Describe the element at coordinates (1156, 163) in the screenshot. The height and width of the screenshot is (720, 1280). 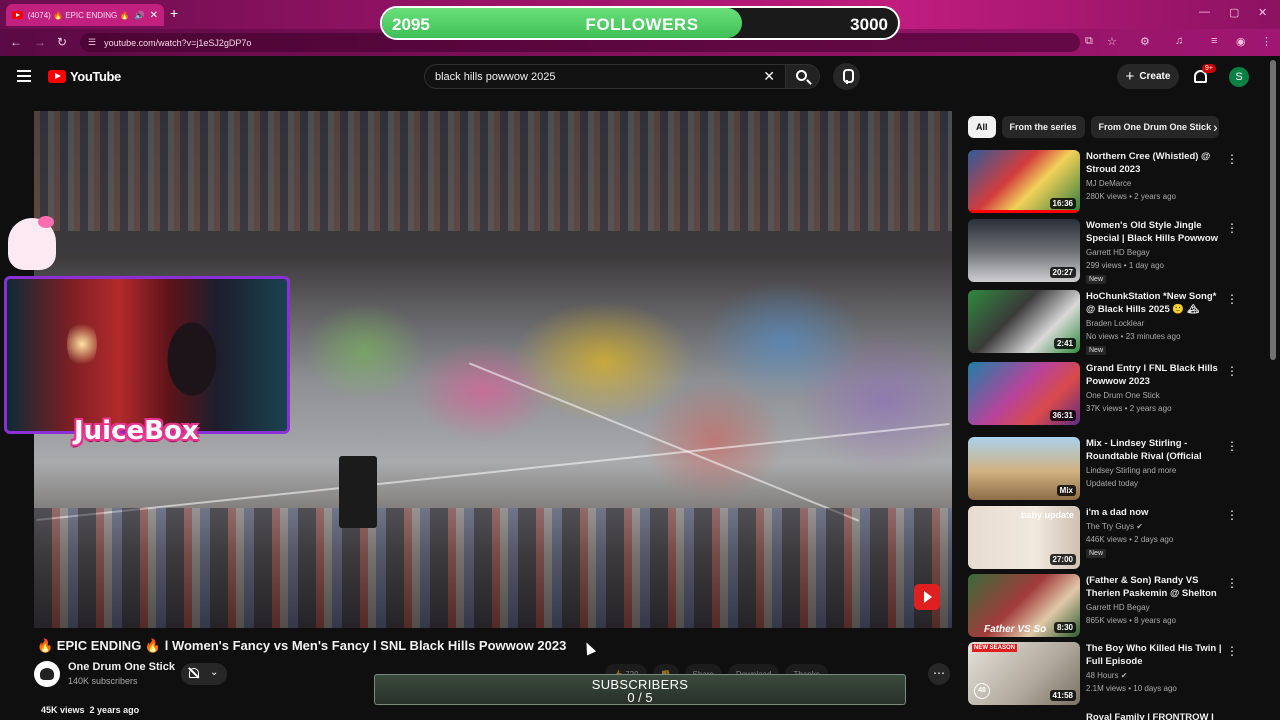
I see `recommendation-title: Northern Cree (Whistled) @ Stroud 2023` at that location.